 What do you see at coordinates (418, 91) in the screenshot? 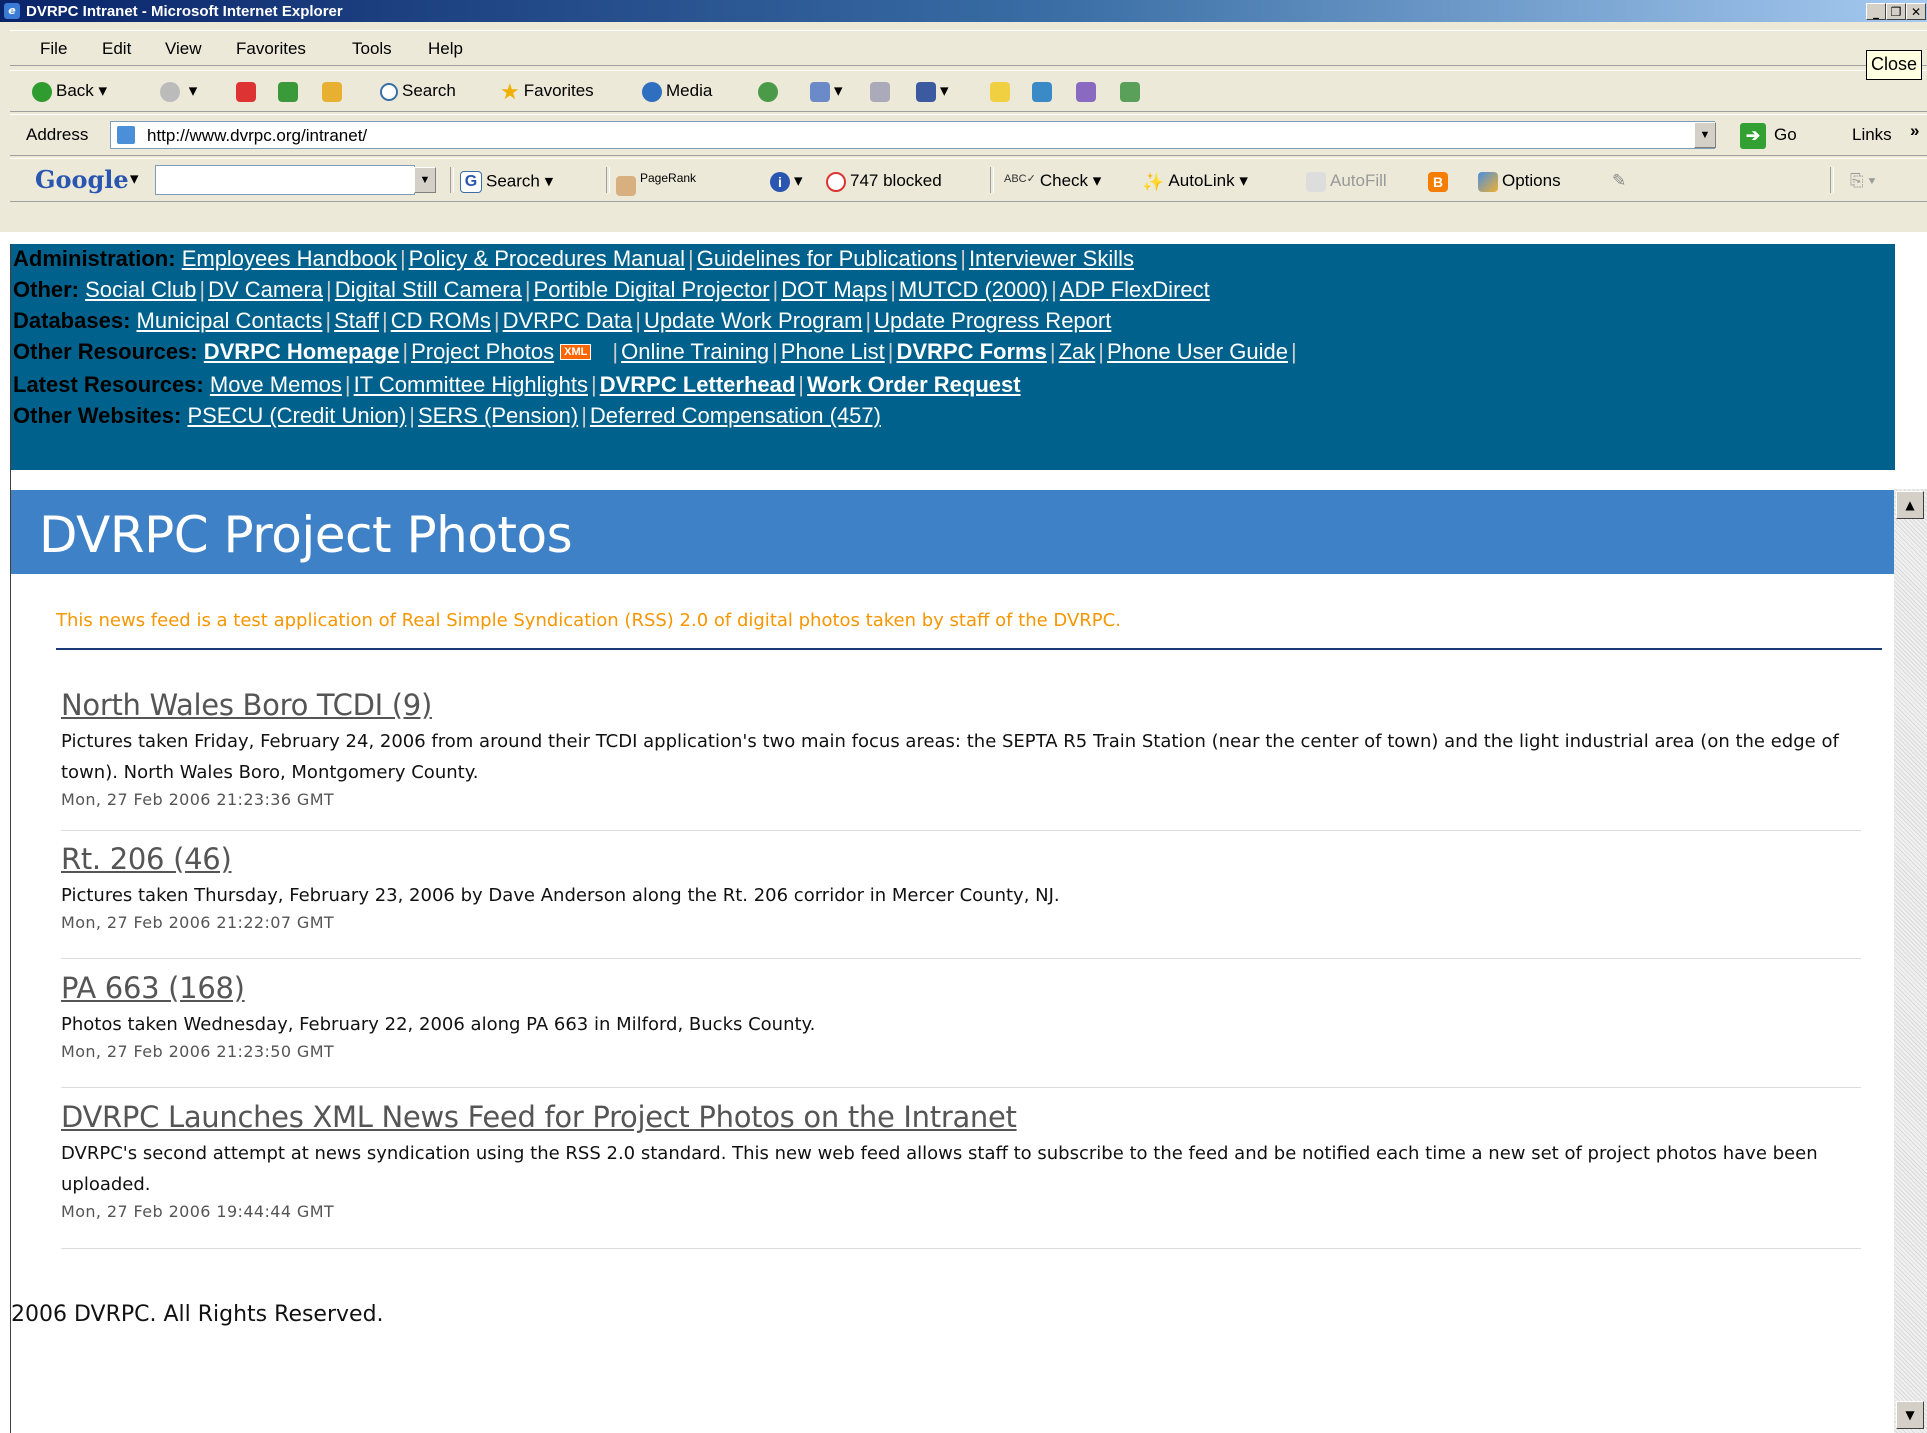
I see `search-button: Search` at bounding box center [418, 91].